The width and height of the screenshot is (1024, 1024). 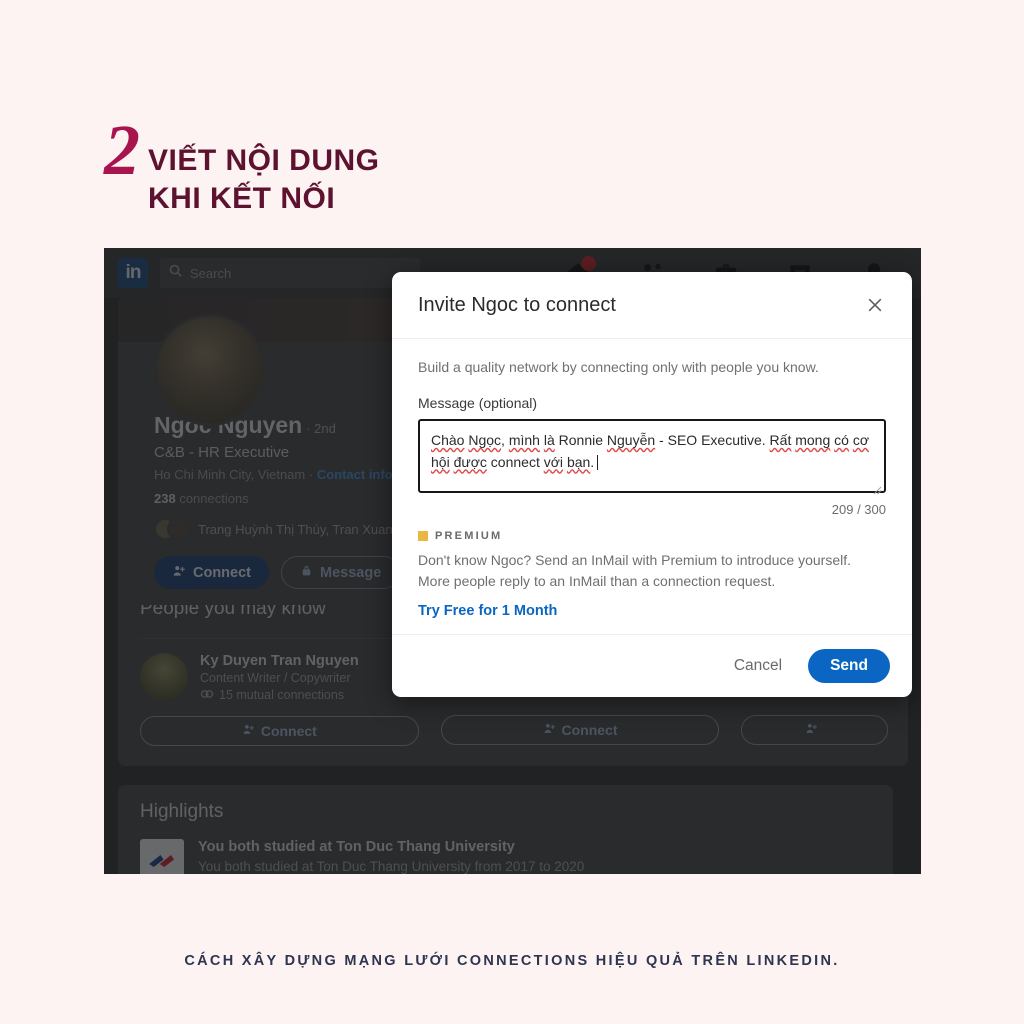 What do you see at coordinates (214, 498) in the screenshot?
I see `connections-label: connections` at bounding box center [214, 498].